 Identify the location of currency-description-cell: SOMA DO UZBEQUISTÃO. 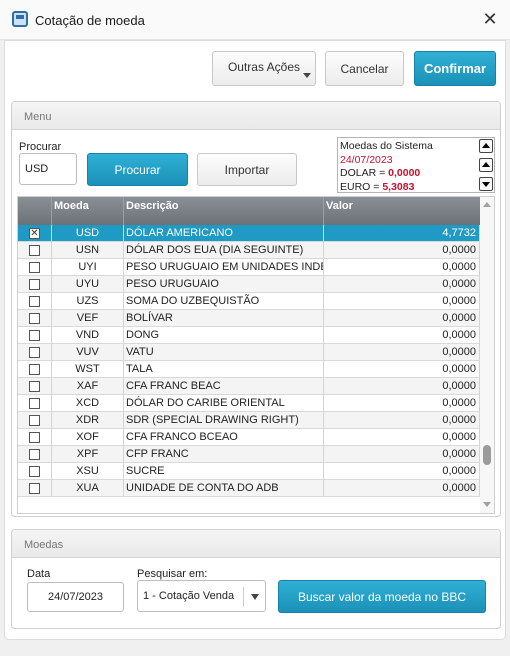
(224, 301).